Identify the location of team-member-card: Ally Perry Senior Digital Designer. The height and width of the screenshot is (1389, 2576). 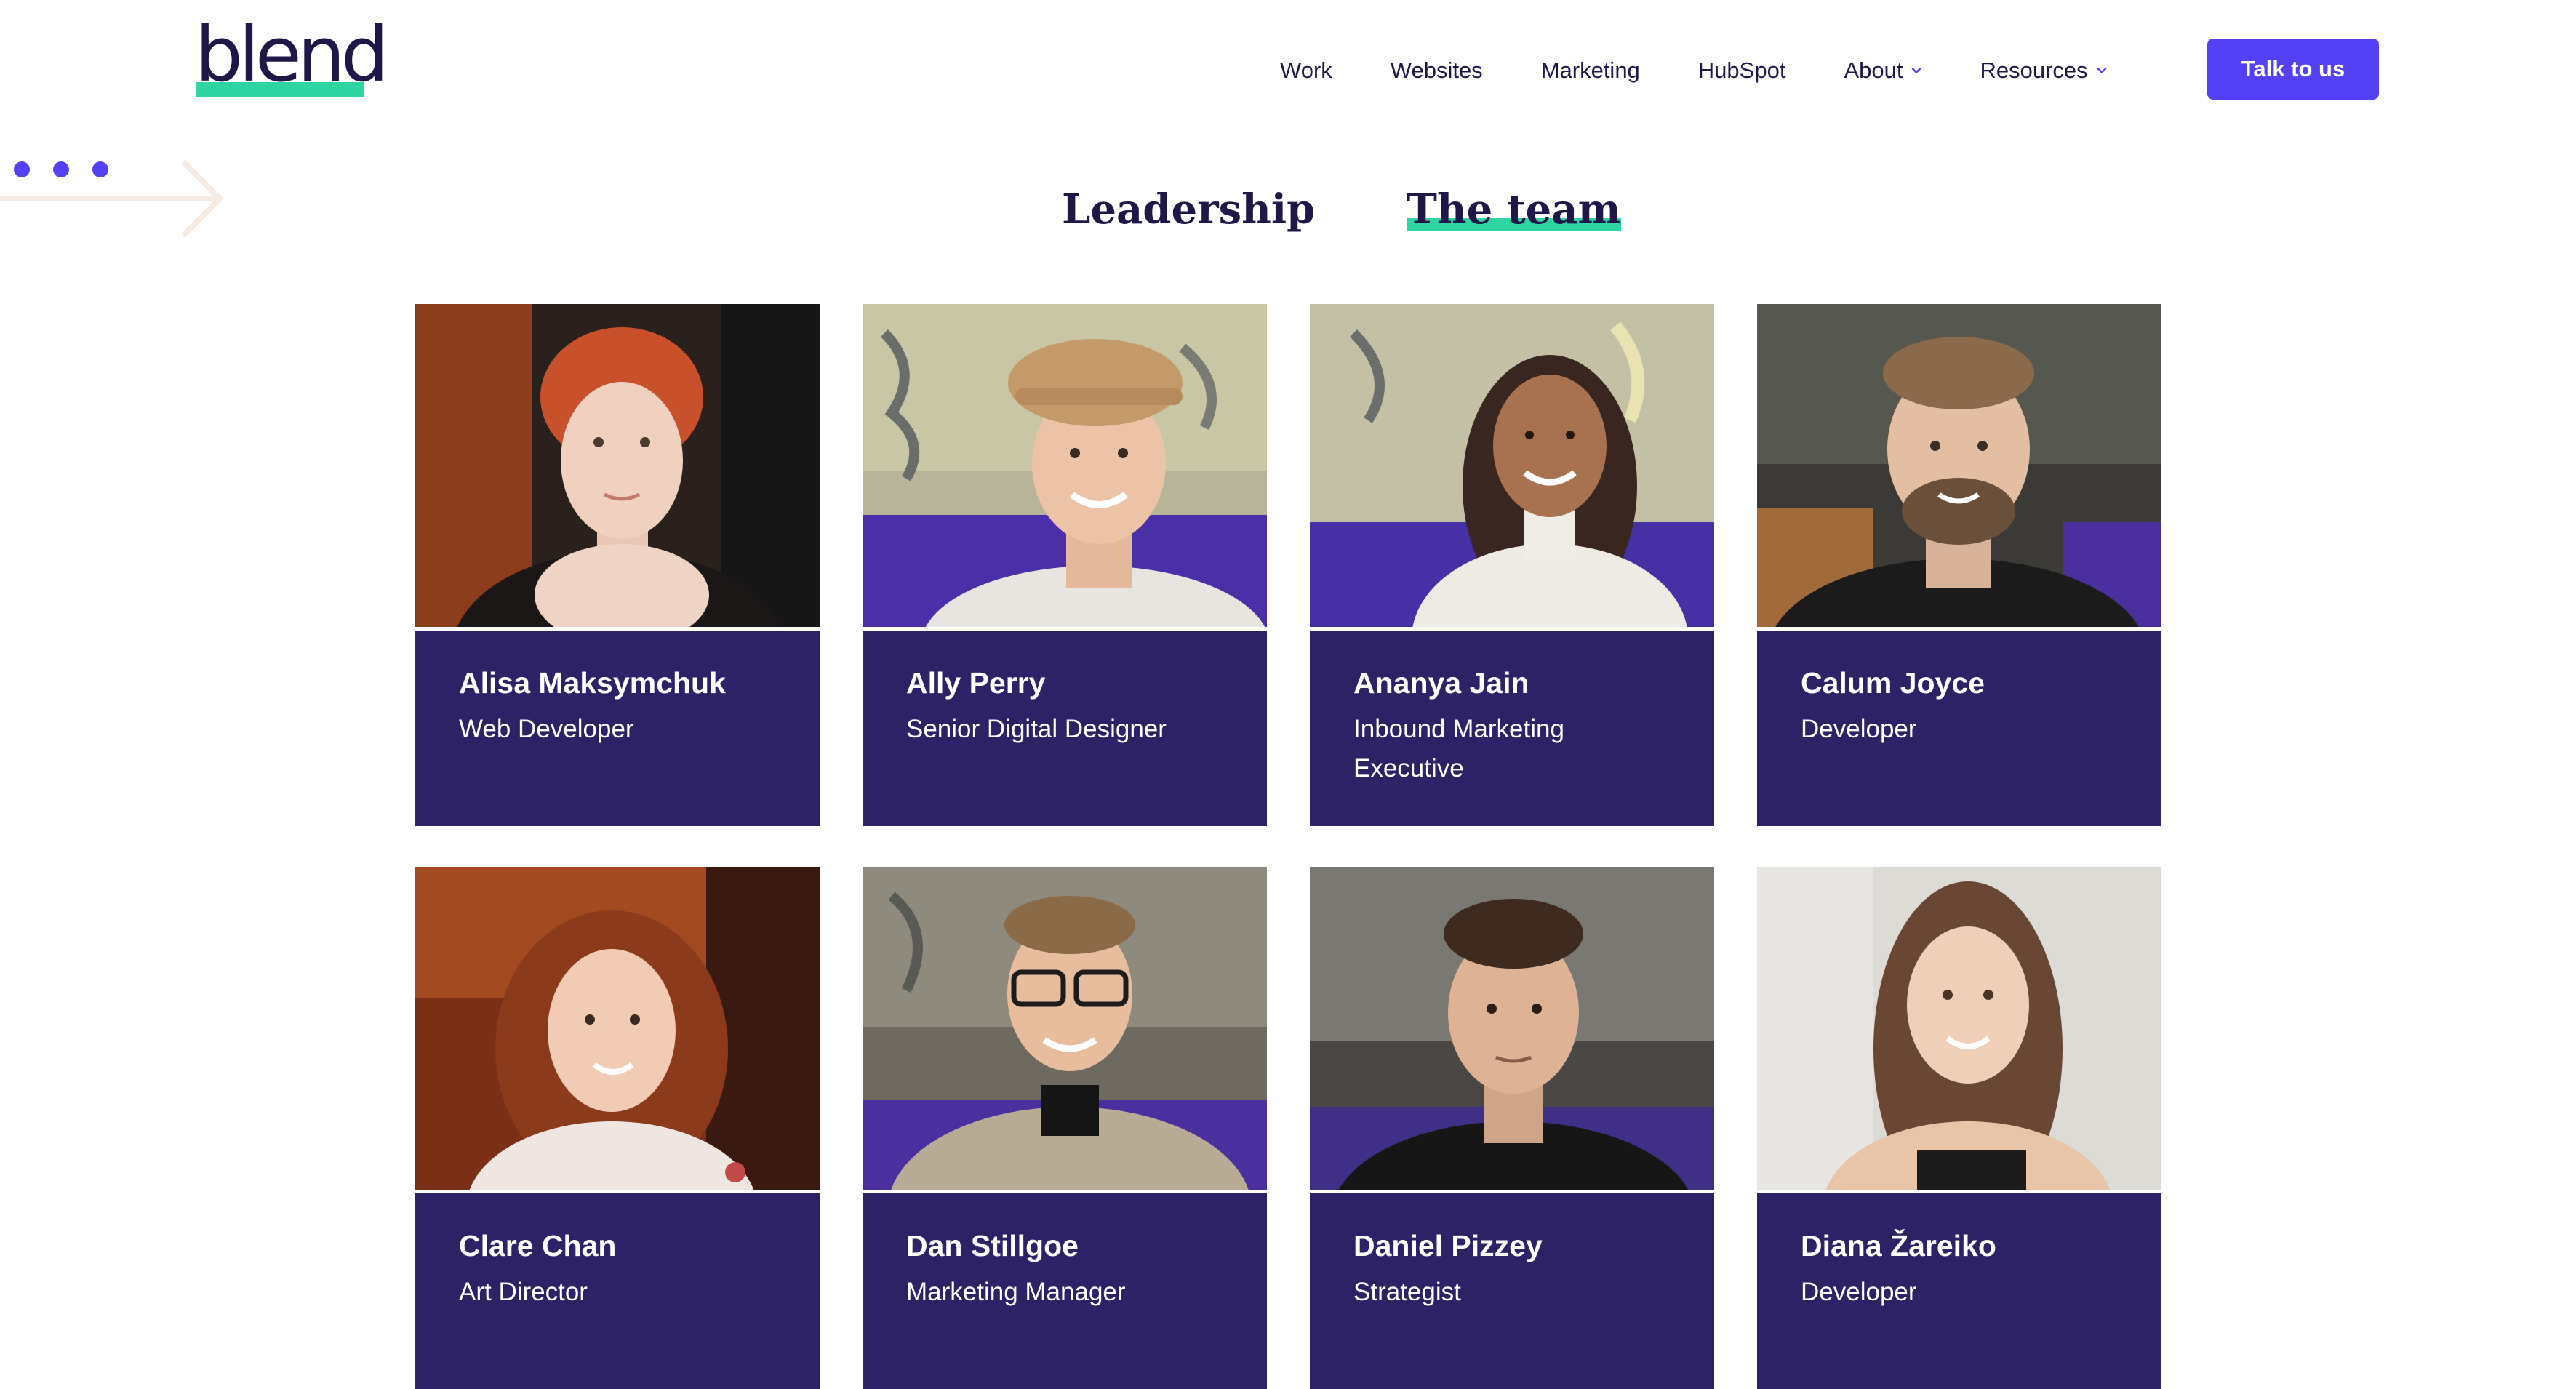
(1066, 565).